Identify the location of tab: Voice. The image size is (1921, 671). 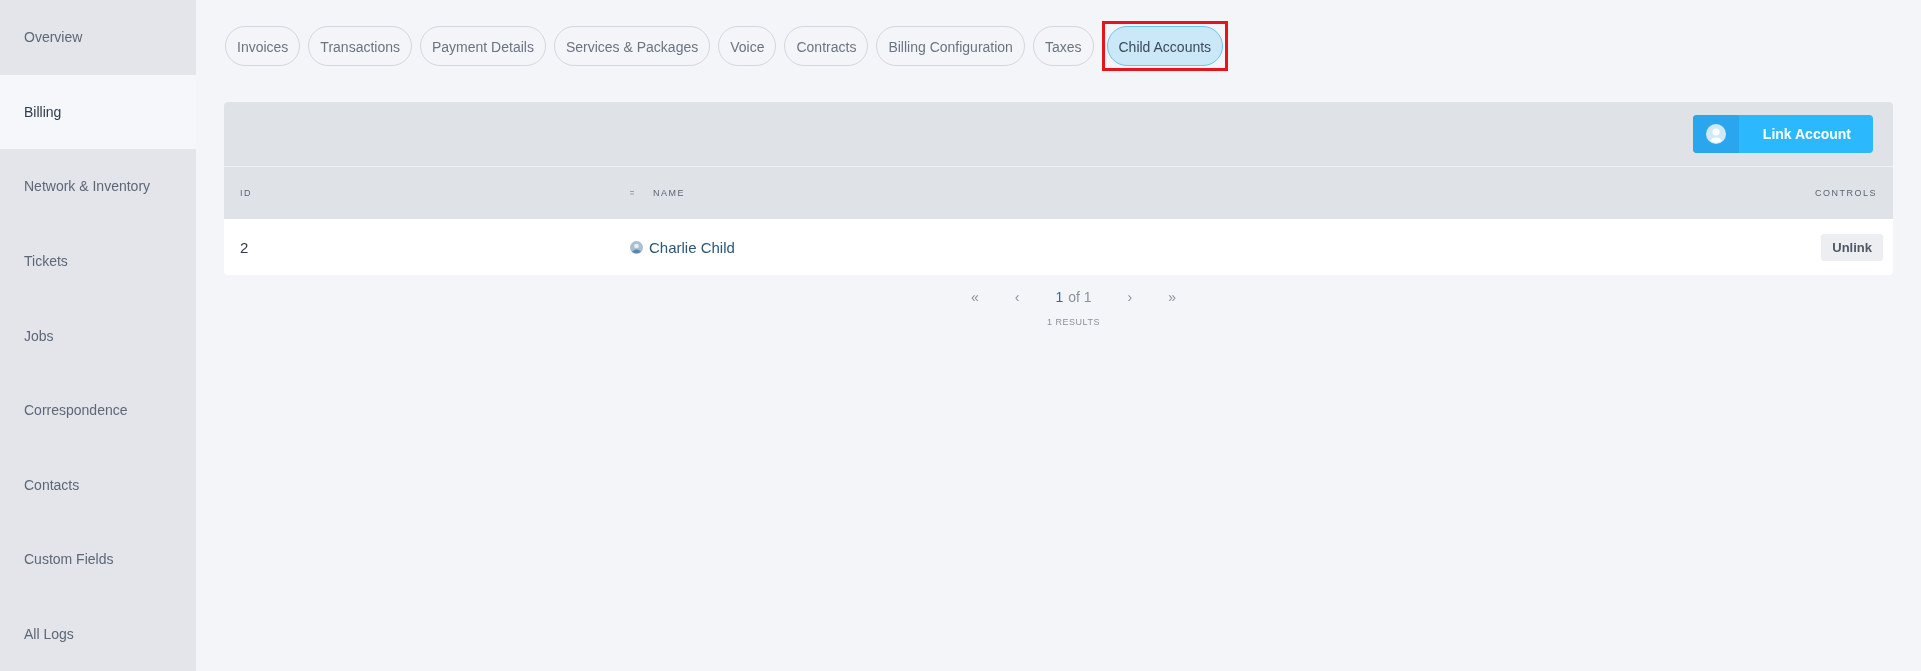
(747, 46).